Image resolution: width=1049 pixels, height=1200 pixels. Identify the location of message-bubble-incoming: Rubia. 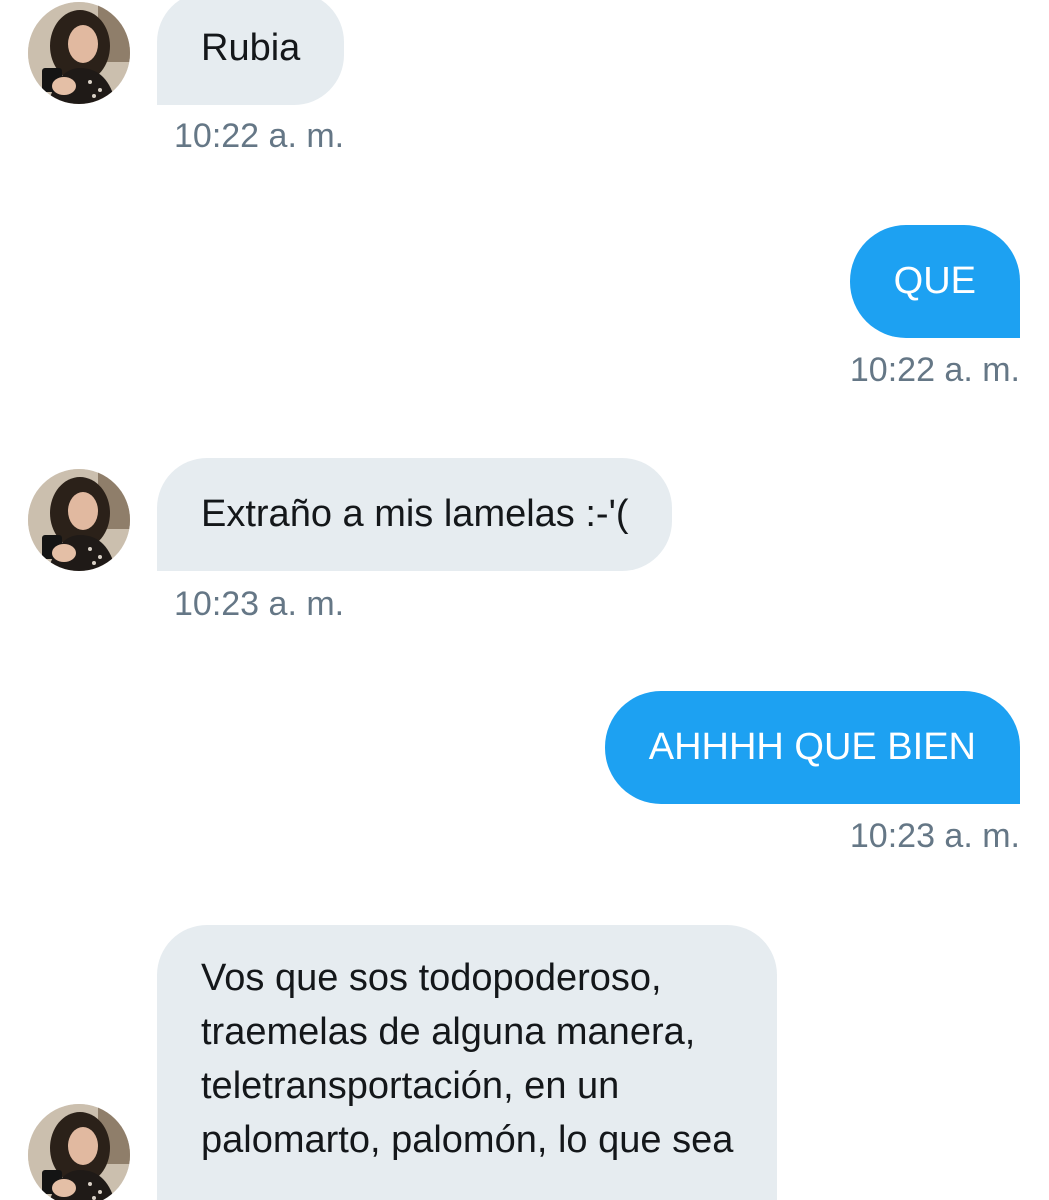
(251, 52).